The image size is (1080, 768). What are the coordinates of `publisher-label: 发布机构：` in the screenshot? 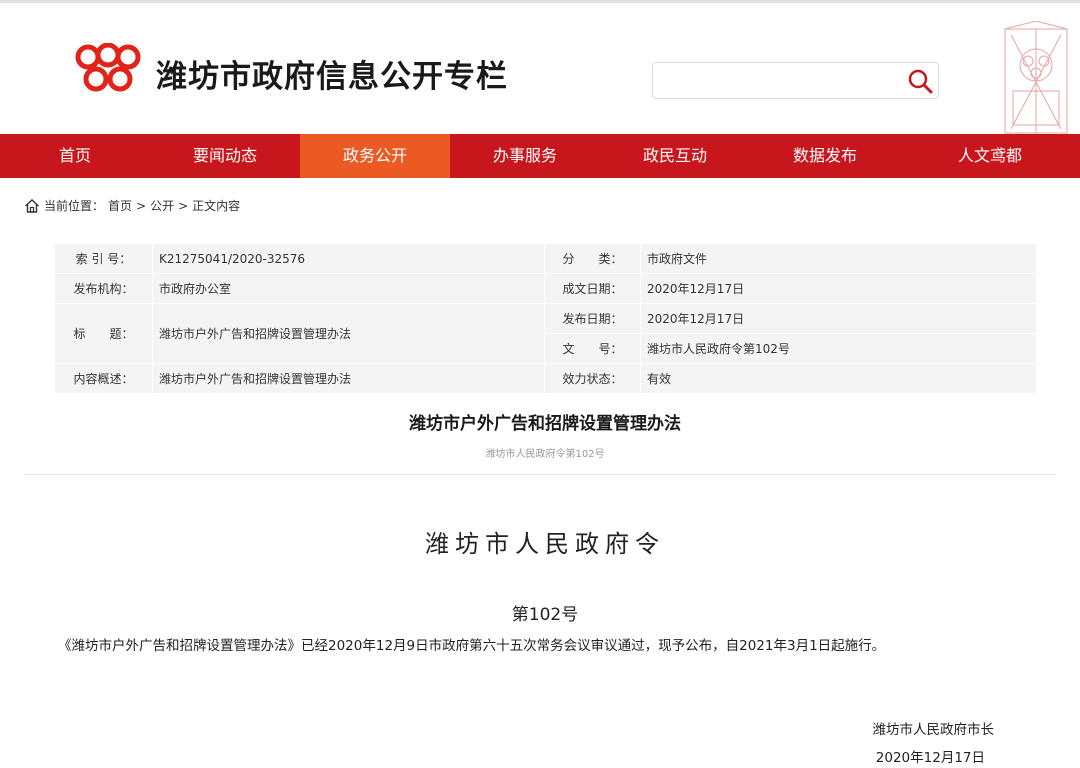 It's located at (104, 289).